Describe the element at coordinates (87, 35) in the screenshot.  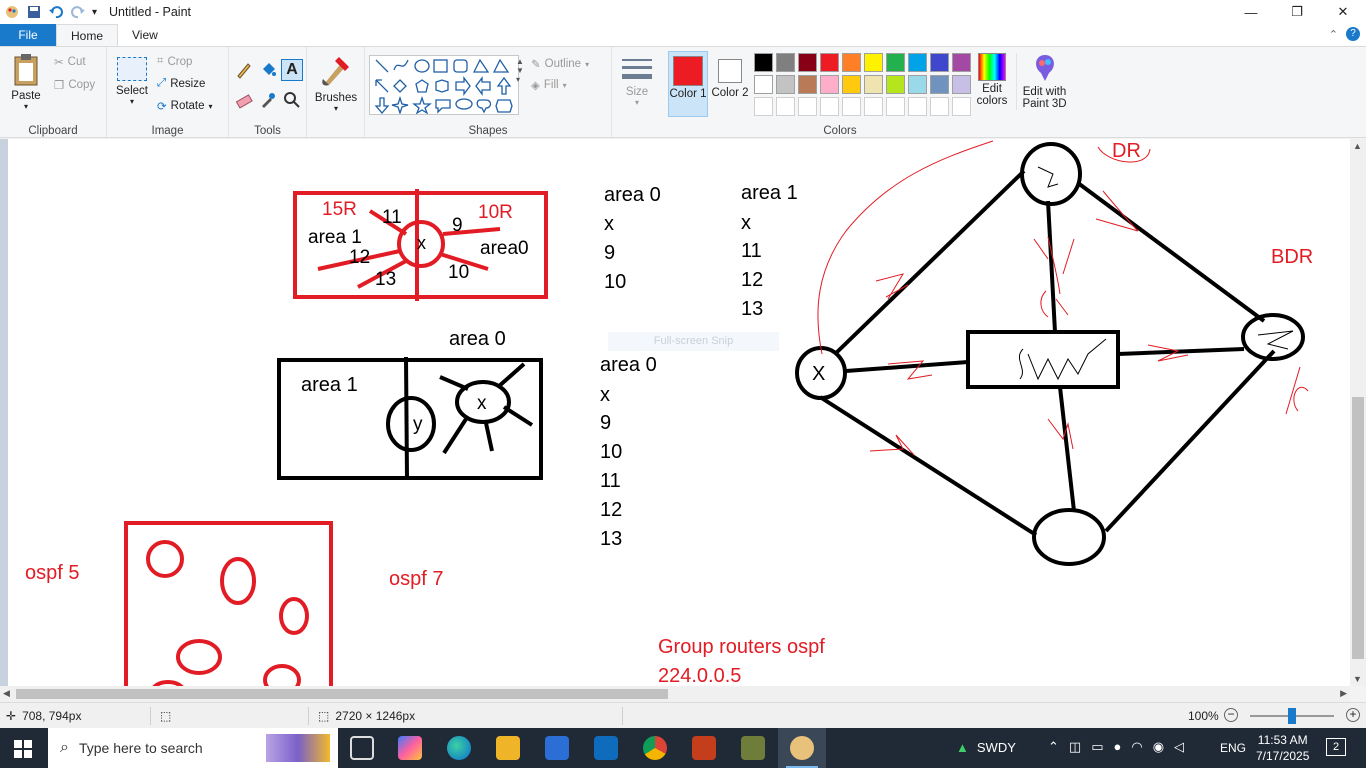
I see `tab-home: Home` at that location.